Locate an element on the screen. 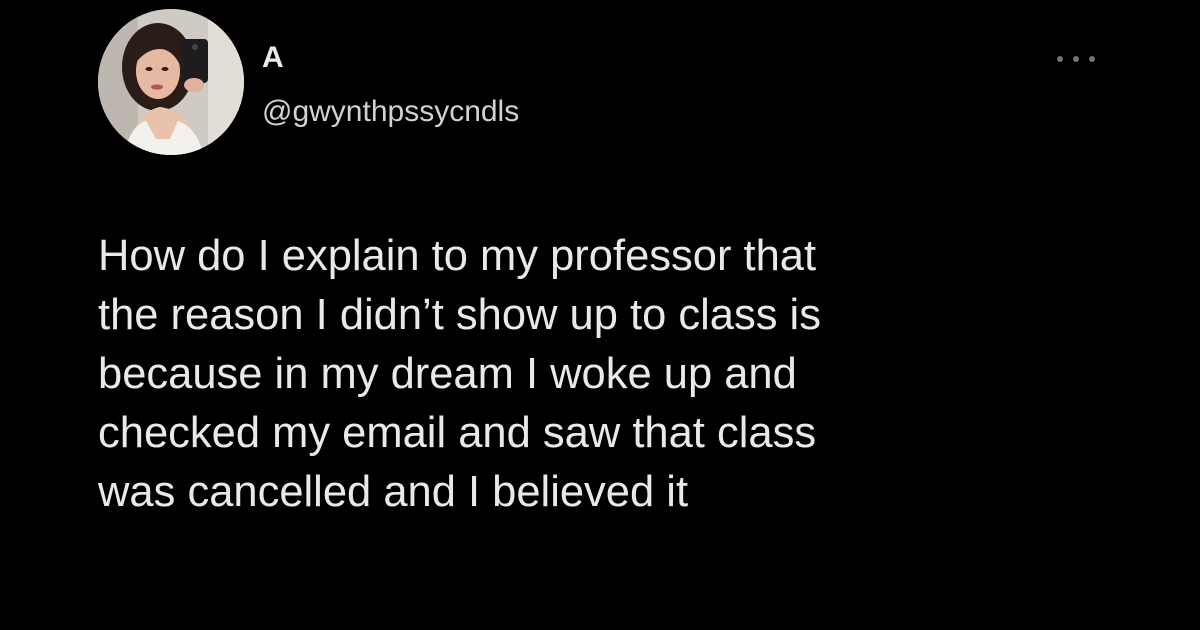 The width and height of the screenshot is (1200, 630). tweet-text-line: checked my email and saw that class is located at coordinates (457, 433).